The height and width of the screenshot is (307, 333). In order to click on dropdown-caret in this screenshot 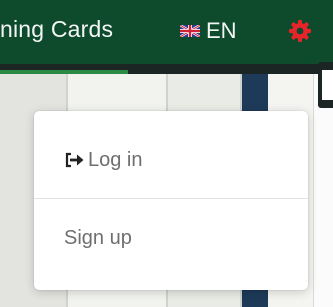, I will do `click(253, 127)`.